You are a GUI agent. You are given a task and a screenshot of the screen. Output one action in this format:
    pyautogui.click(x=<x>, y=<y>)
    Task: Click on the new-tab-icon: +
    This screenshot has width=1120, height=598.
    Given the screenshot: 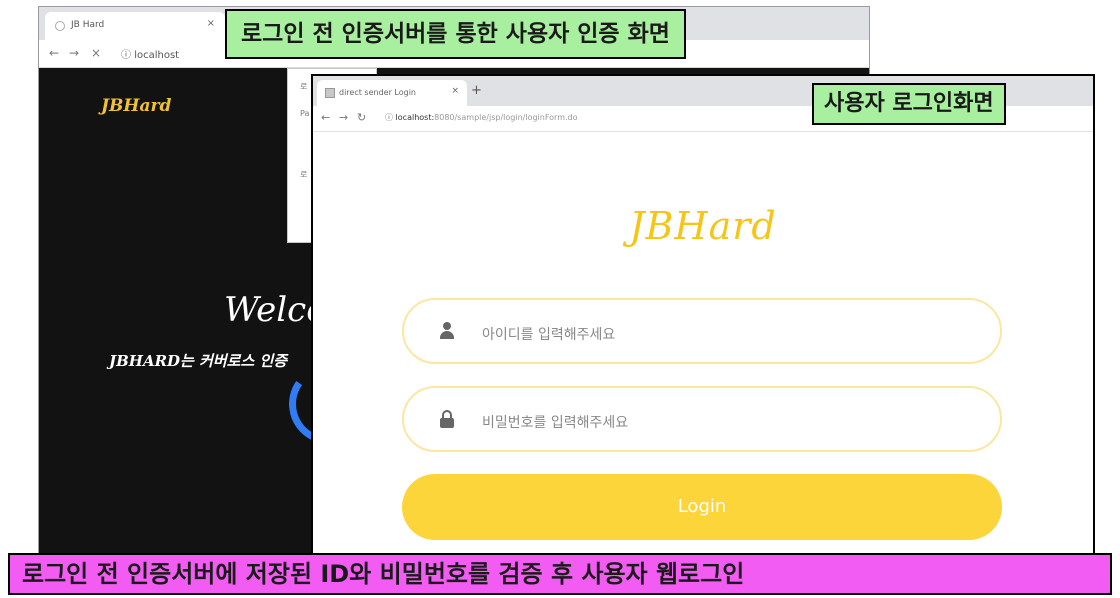 What is the action you would take?
    pyautogui.click(x=476, y=90)
    